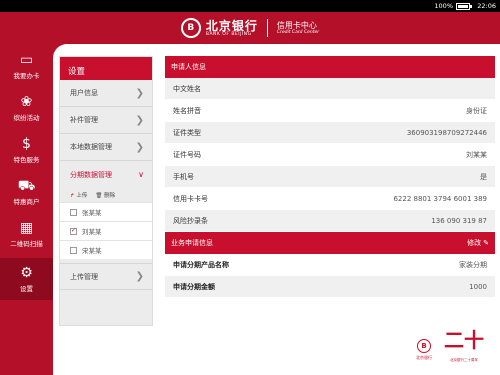  Describe the element at coordinates (330, 133) in the screenshot. I see `info-row: 证件类型 360903198709272446` at that location.